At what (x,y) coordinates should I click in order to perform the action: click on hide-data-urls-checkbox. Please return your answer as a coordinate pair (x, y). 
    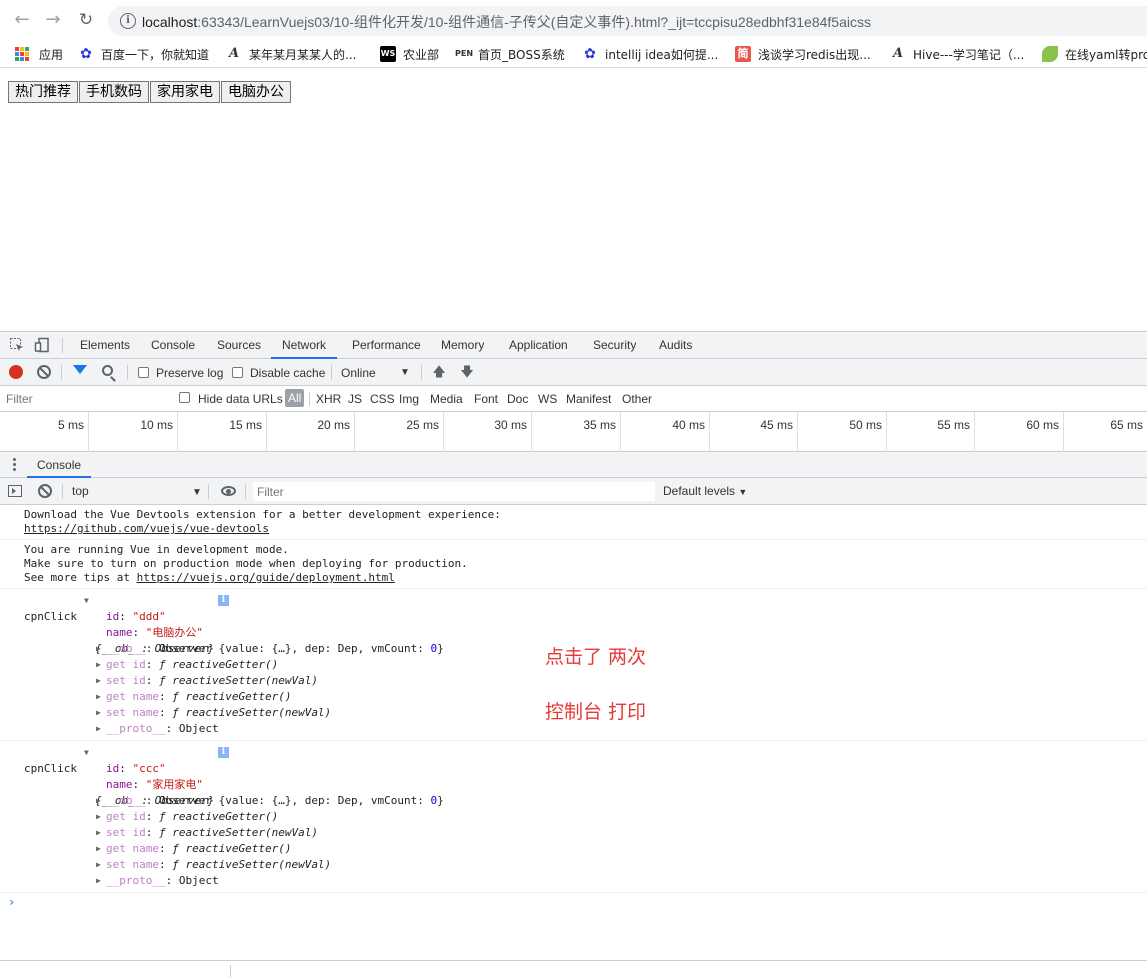
    Looking at the image, I should click on (184, 397).